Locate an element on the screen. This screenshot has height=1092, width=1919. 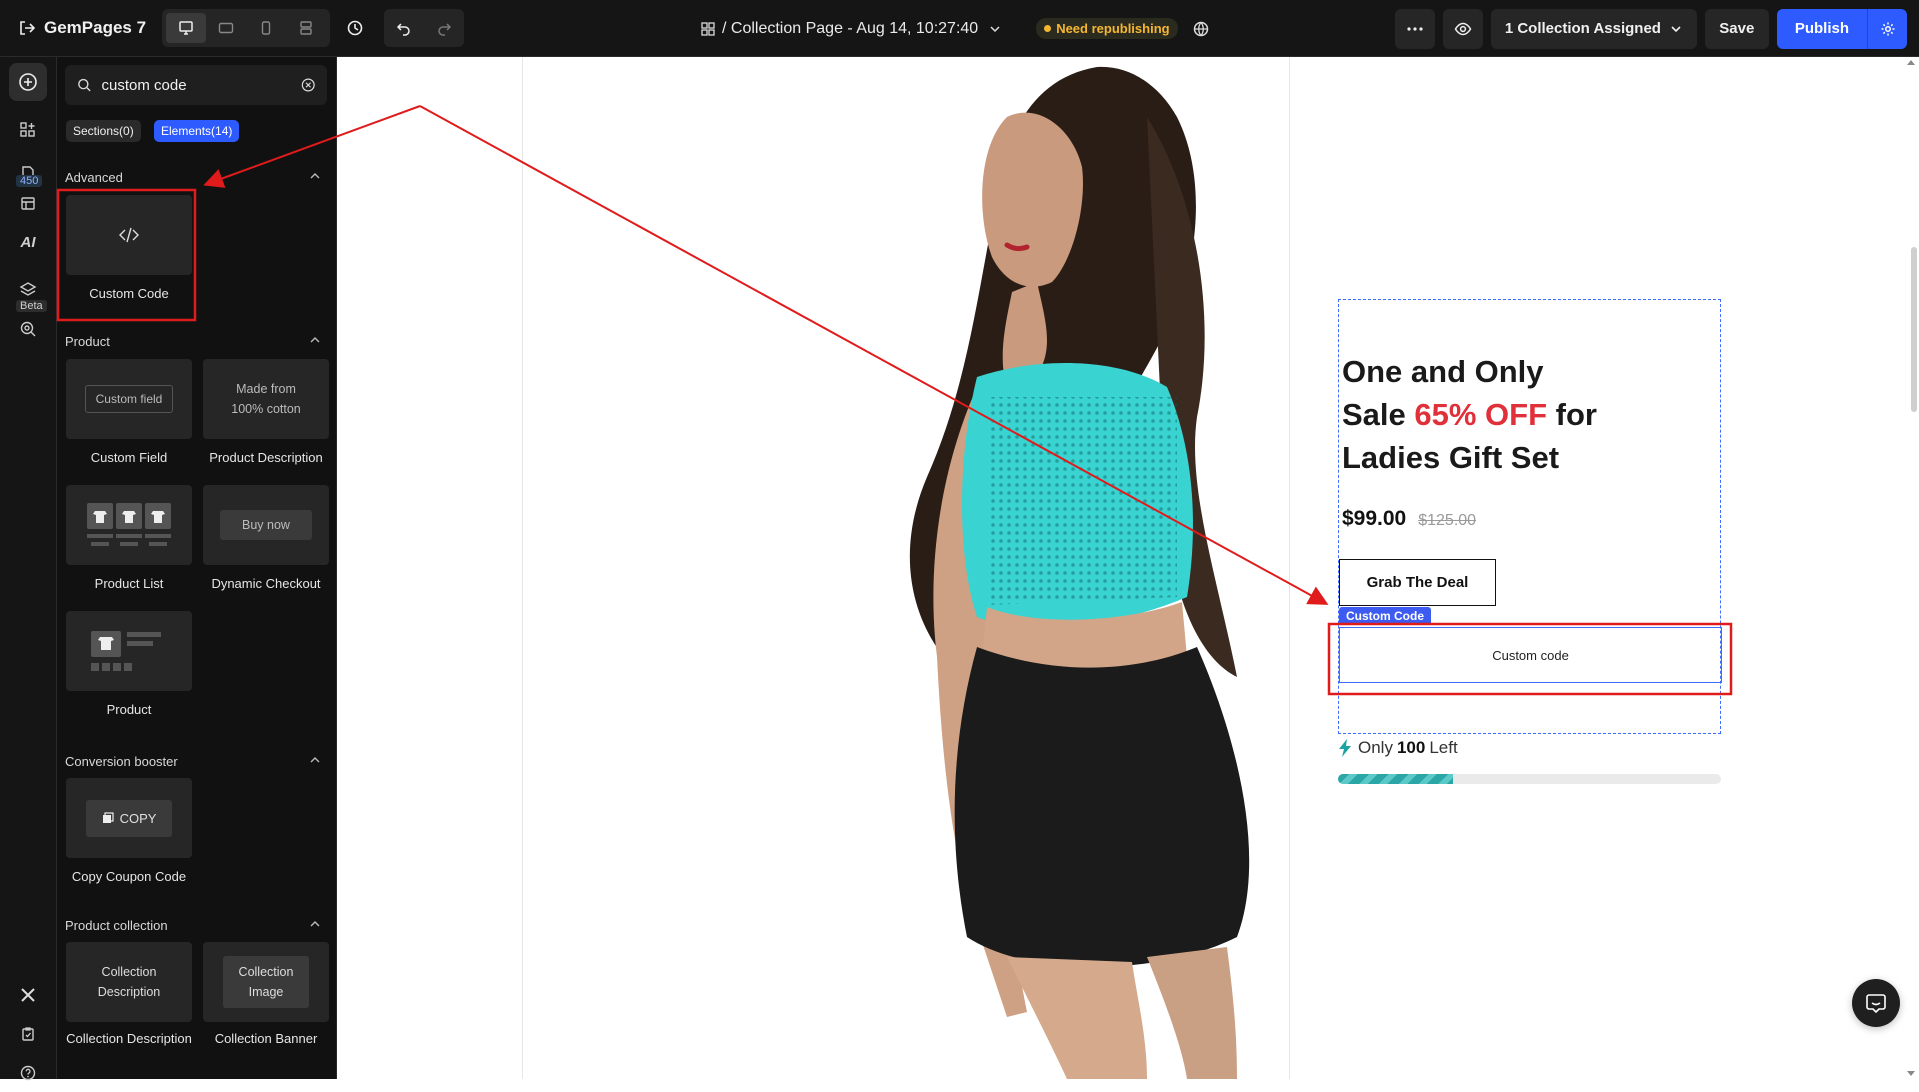
layers-icon is located at coordinates (28, 289).